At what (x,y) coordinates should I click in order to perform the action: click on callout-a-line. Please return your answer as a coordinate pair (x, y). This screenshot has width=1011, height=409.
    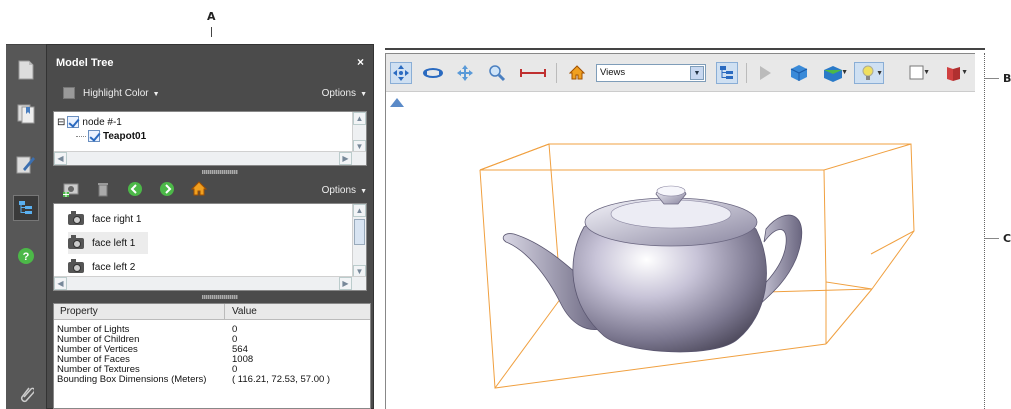
    Looking at the image, I should click on (211, 32).